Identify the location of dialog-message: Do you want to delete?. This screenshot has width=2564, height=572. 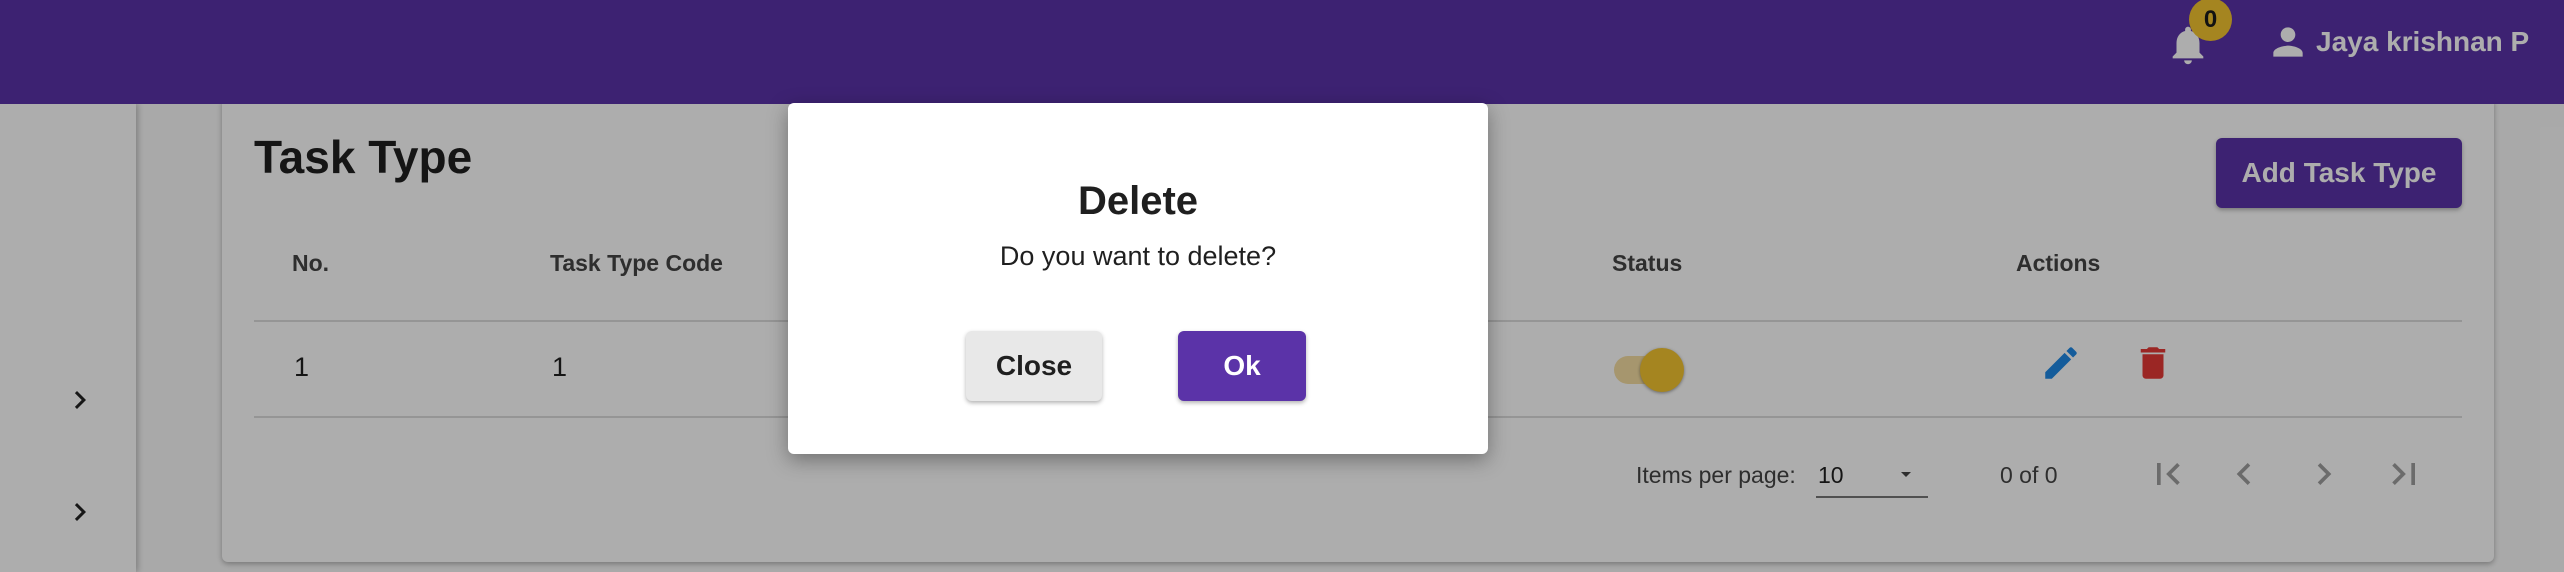
(1138, 256).